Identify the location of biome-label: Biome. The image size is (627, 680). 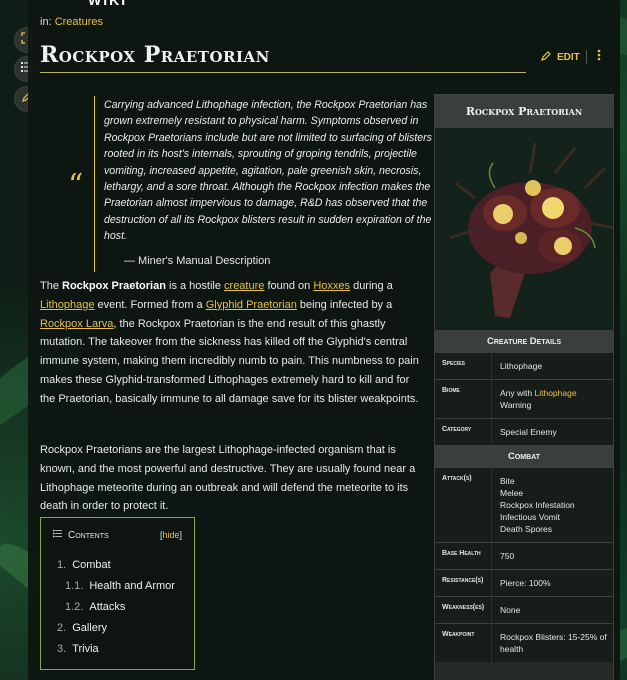
(451, 390).